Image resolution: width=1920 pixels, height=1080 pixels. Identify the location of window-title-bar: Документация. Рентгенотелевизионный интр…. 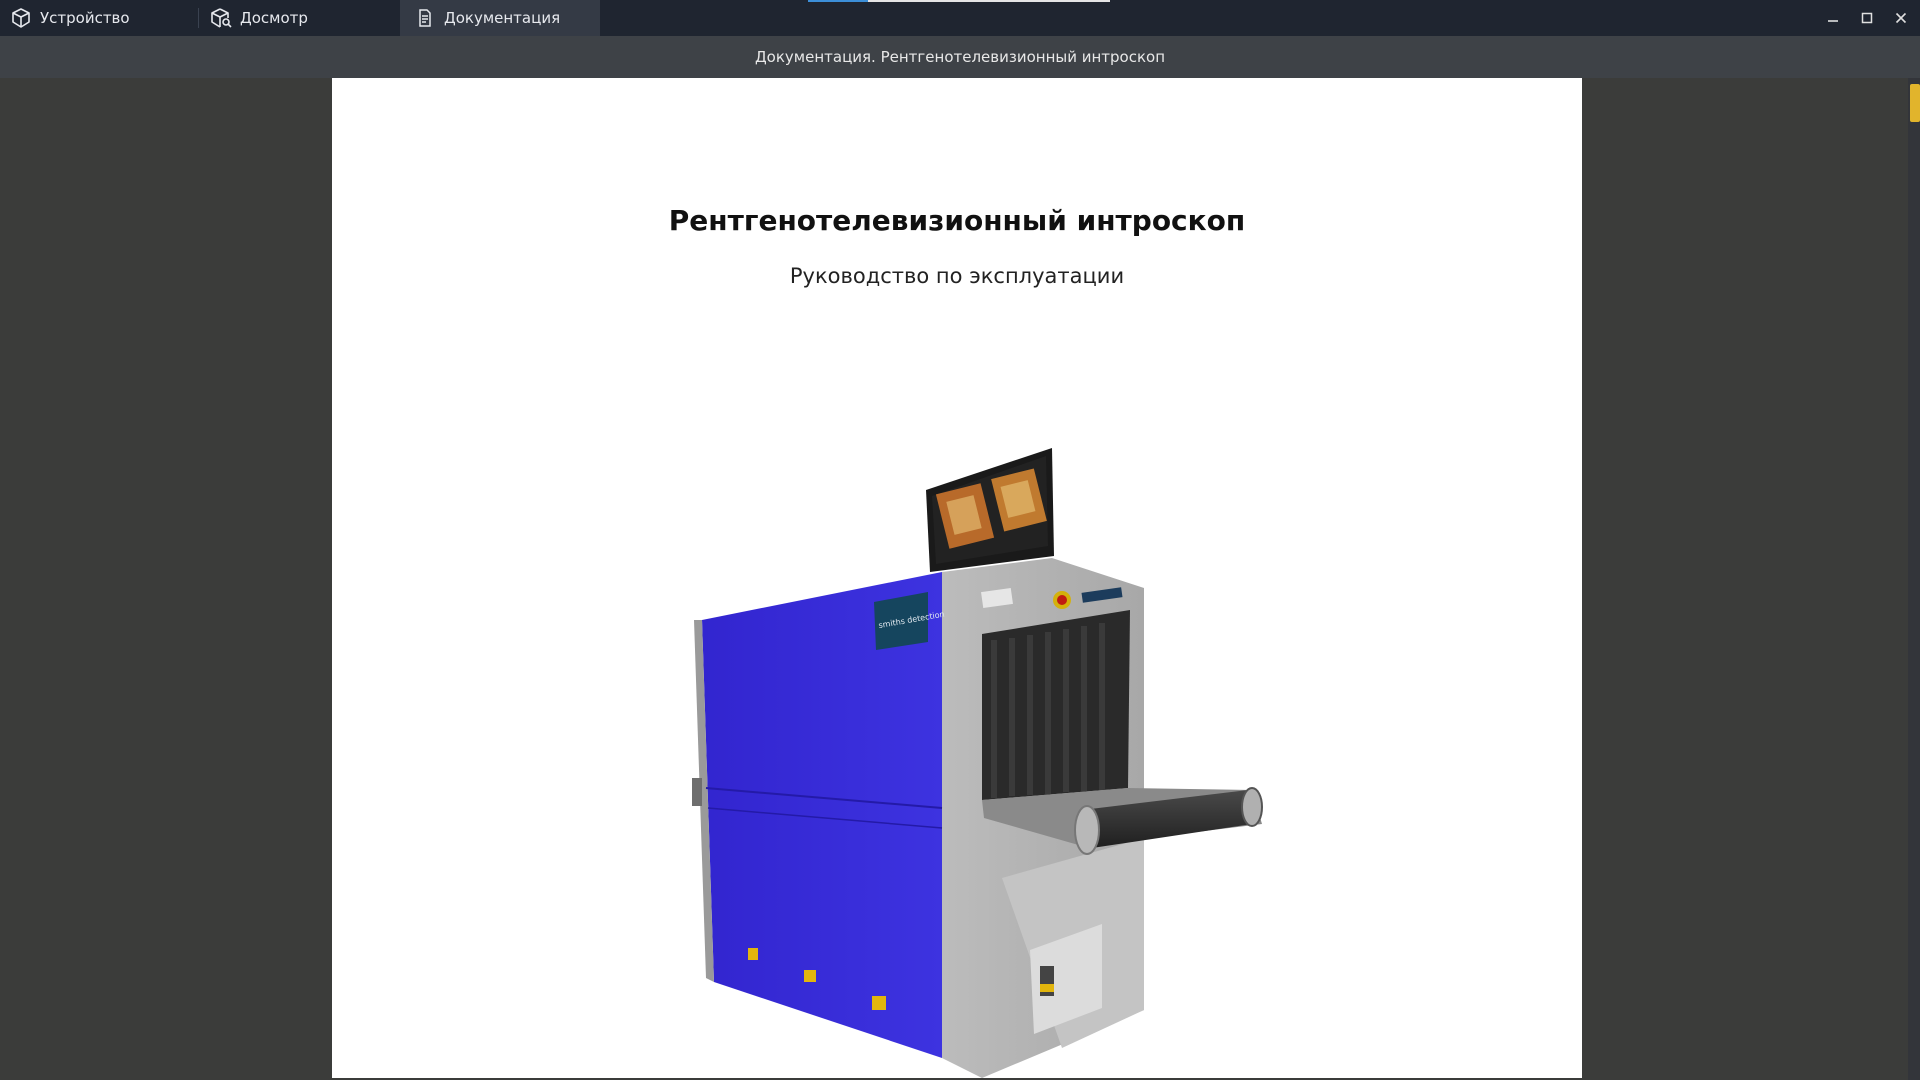
(960, 57).